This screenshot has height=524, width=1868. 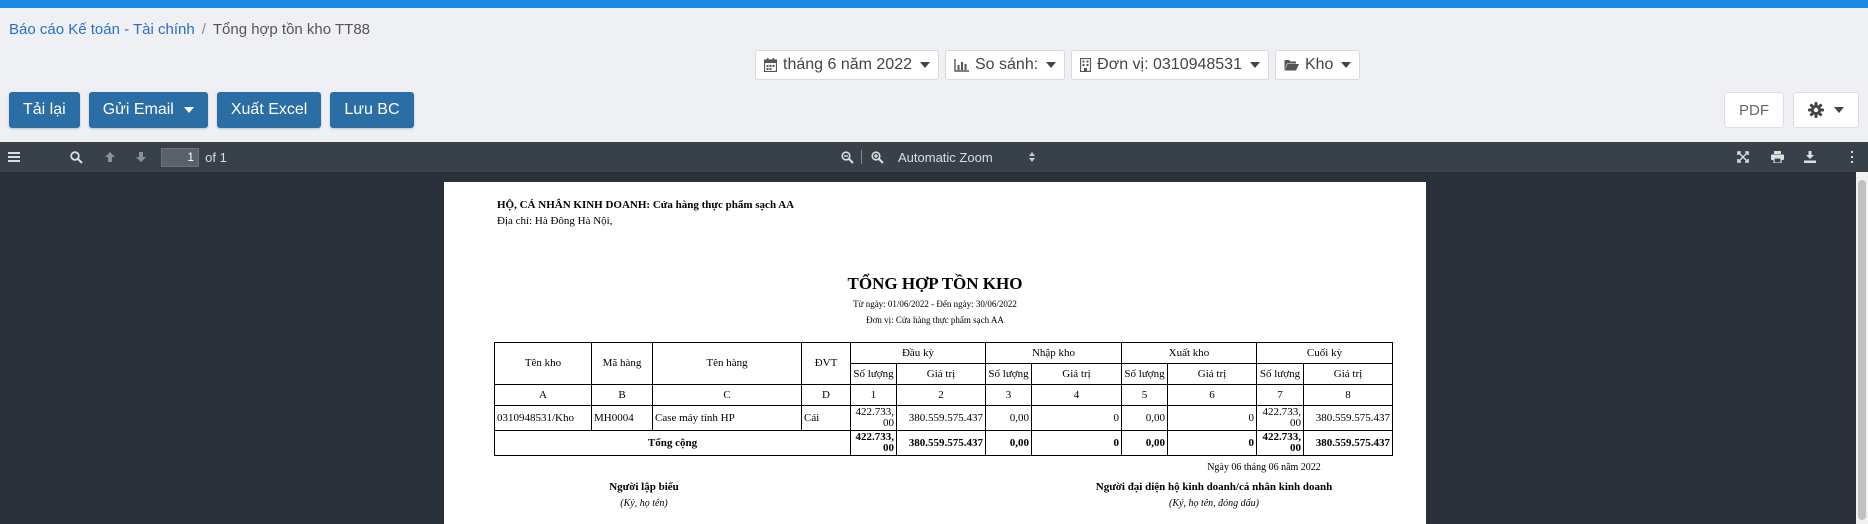 I want to click on preparer-note: (Ký, họ tên), so click(x=644, y=503).